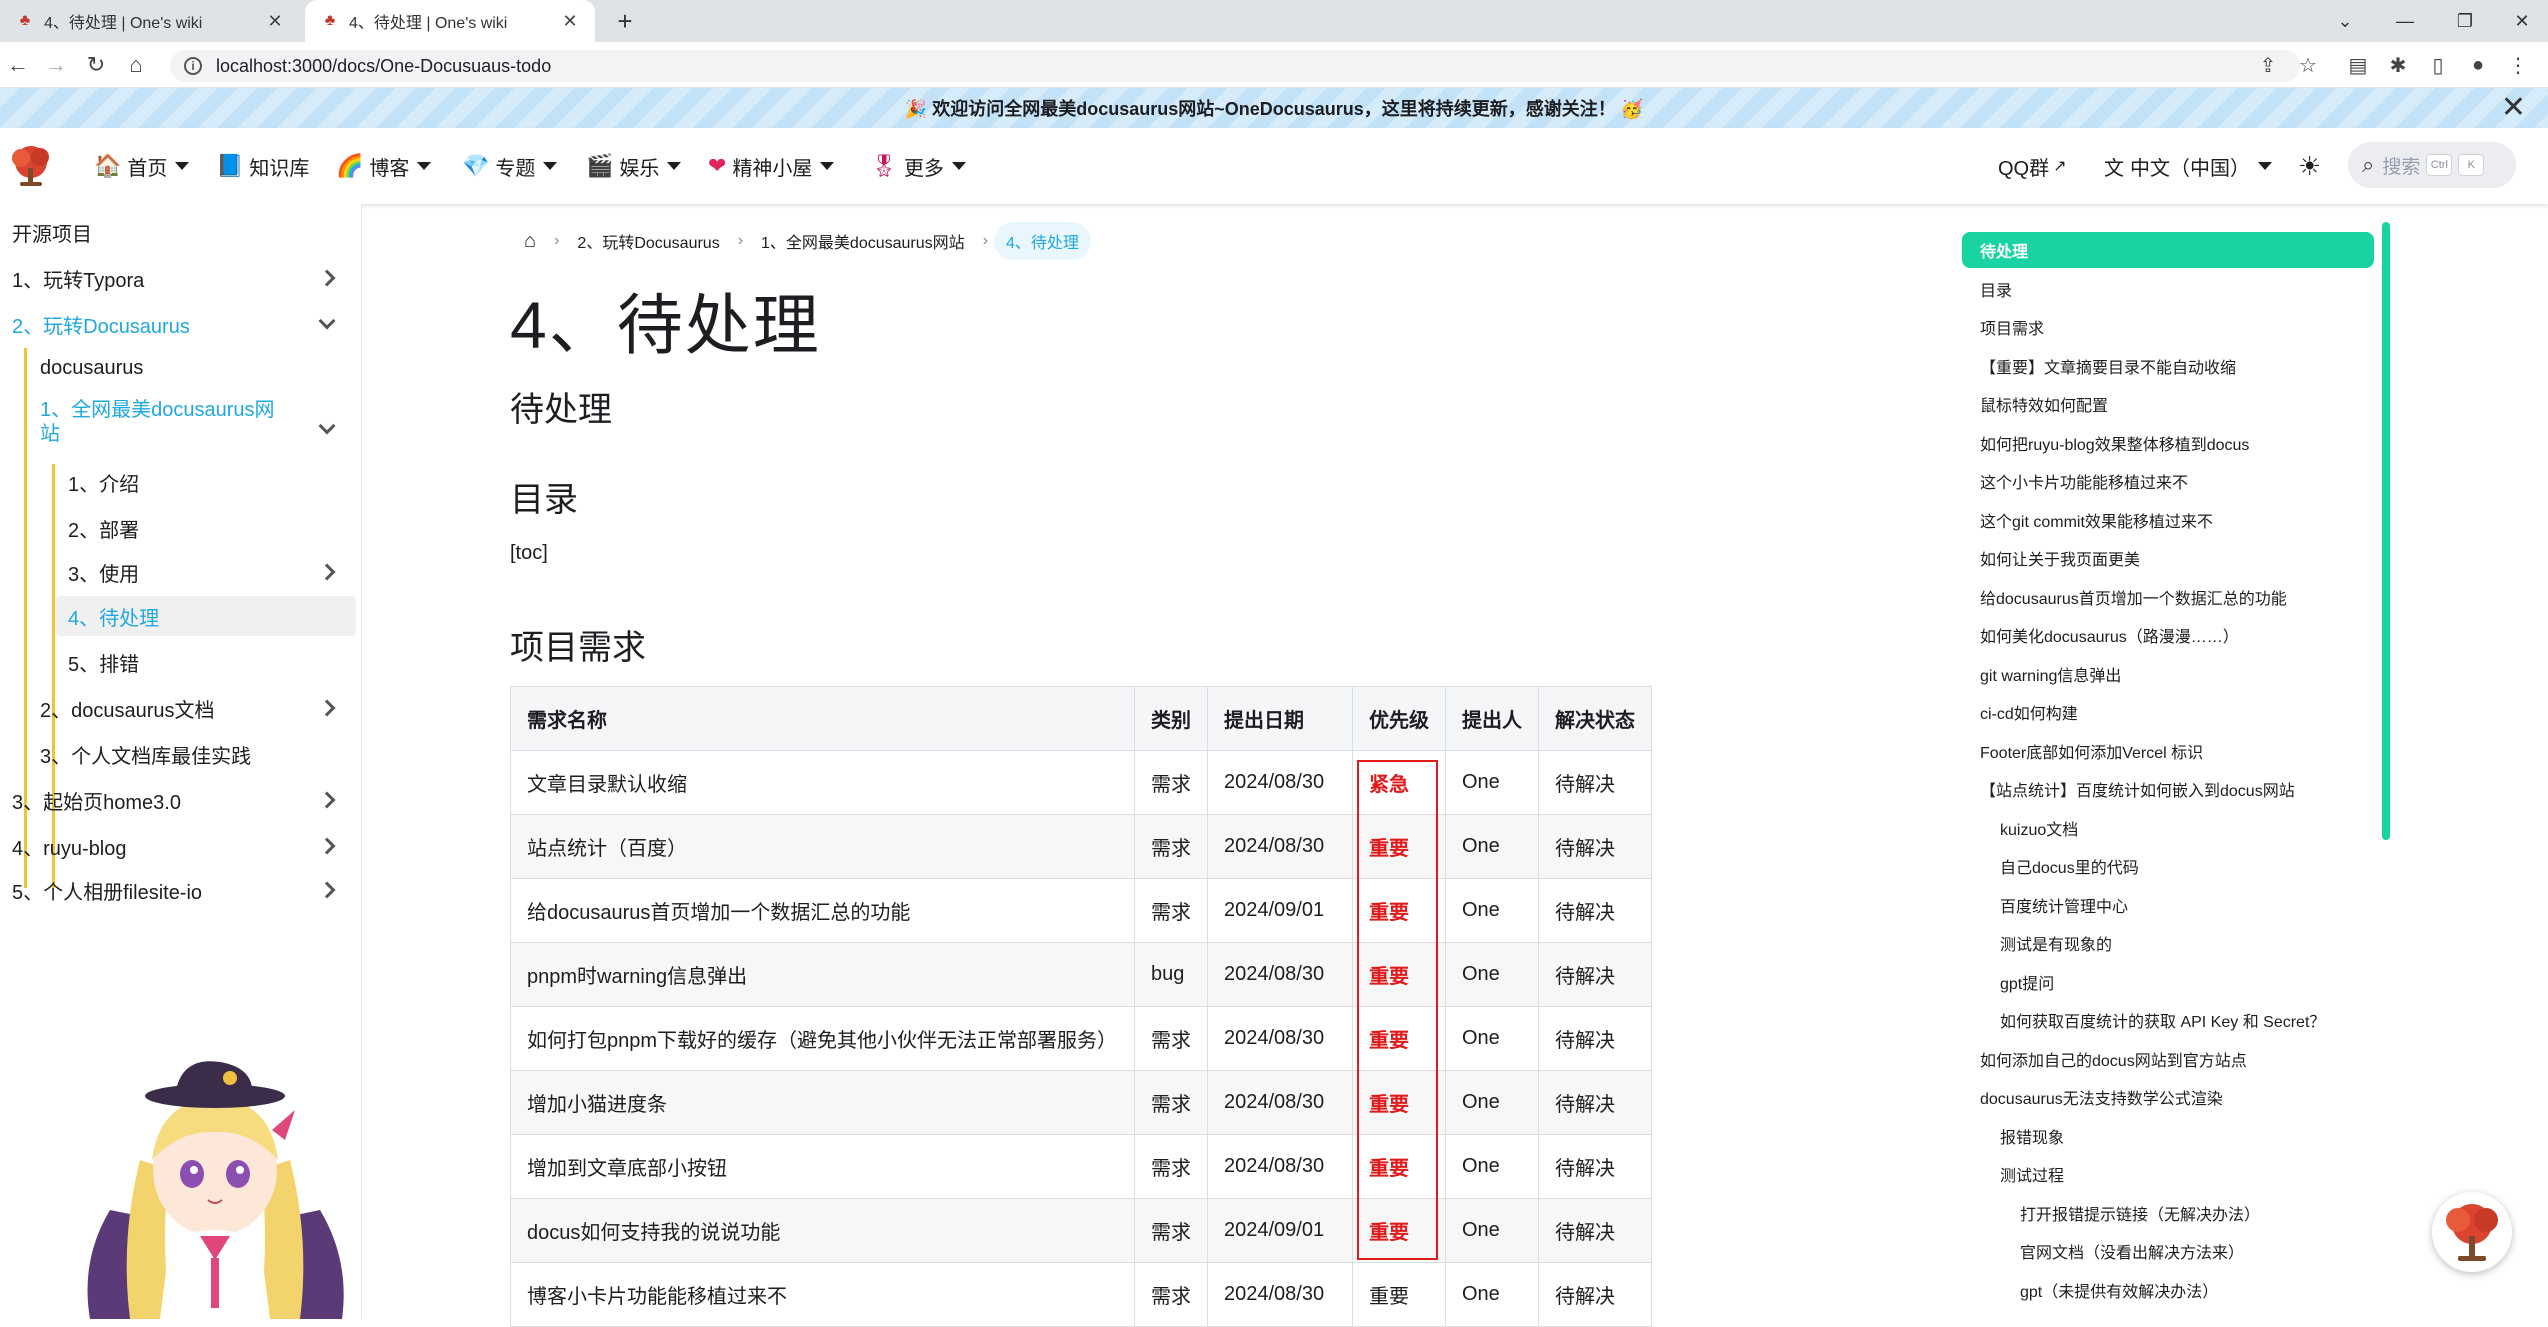 The image size is (2548, 1327). I want to click on forward-button: →, so click(56, 65).